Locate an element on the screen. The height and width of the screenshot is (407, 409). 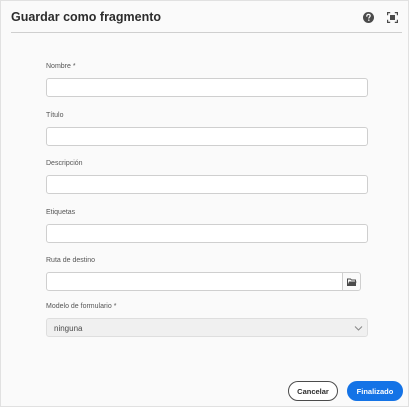
folder-icon is located at coordinates (351, 282).